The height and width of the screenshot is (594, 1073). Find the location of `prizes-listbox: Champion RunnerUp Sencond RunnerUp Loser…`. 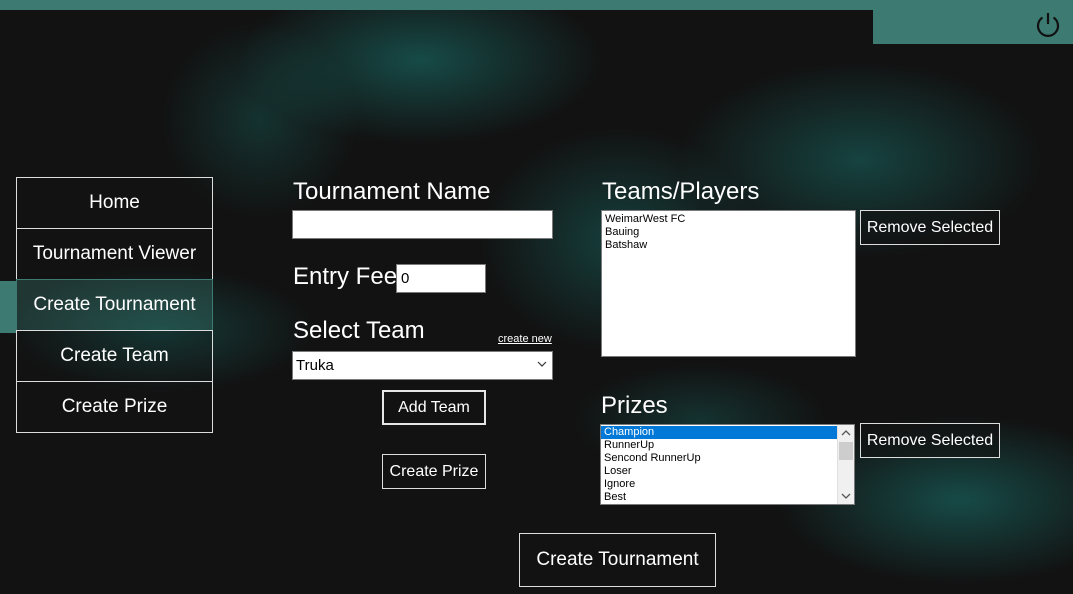

prizes-listbox: Champion RunnerUp Sencond RunnerUp Loser… is located at coordinates (727, 464).